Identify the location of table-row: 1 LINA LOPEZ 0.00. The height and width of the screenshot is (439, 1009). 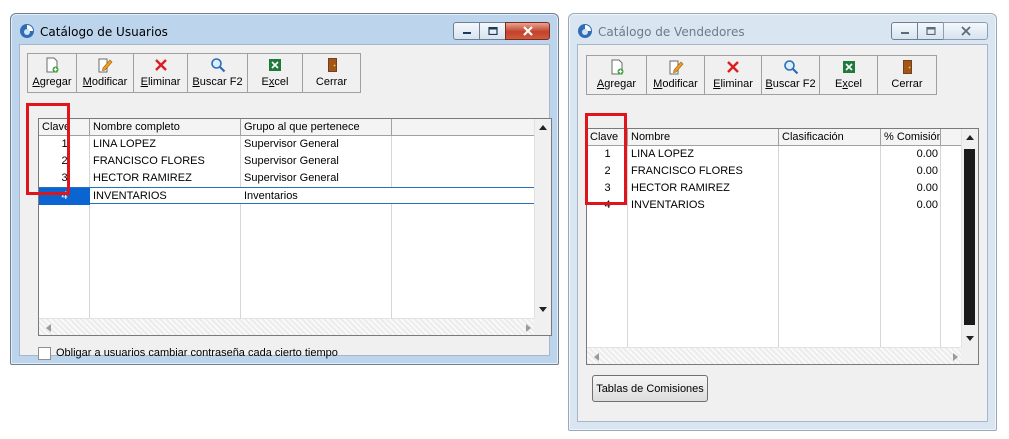
(764, 154).